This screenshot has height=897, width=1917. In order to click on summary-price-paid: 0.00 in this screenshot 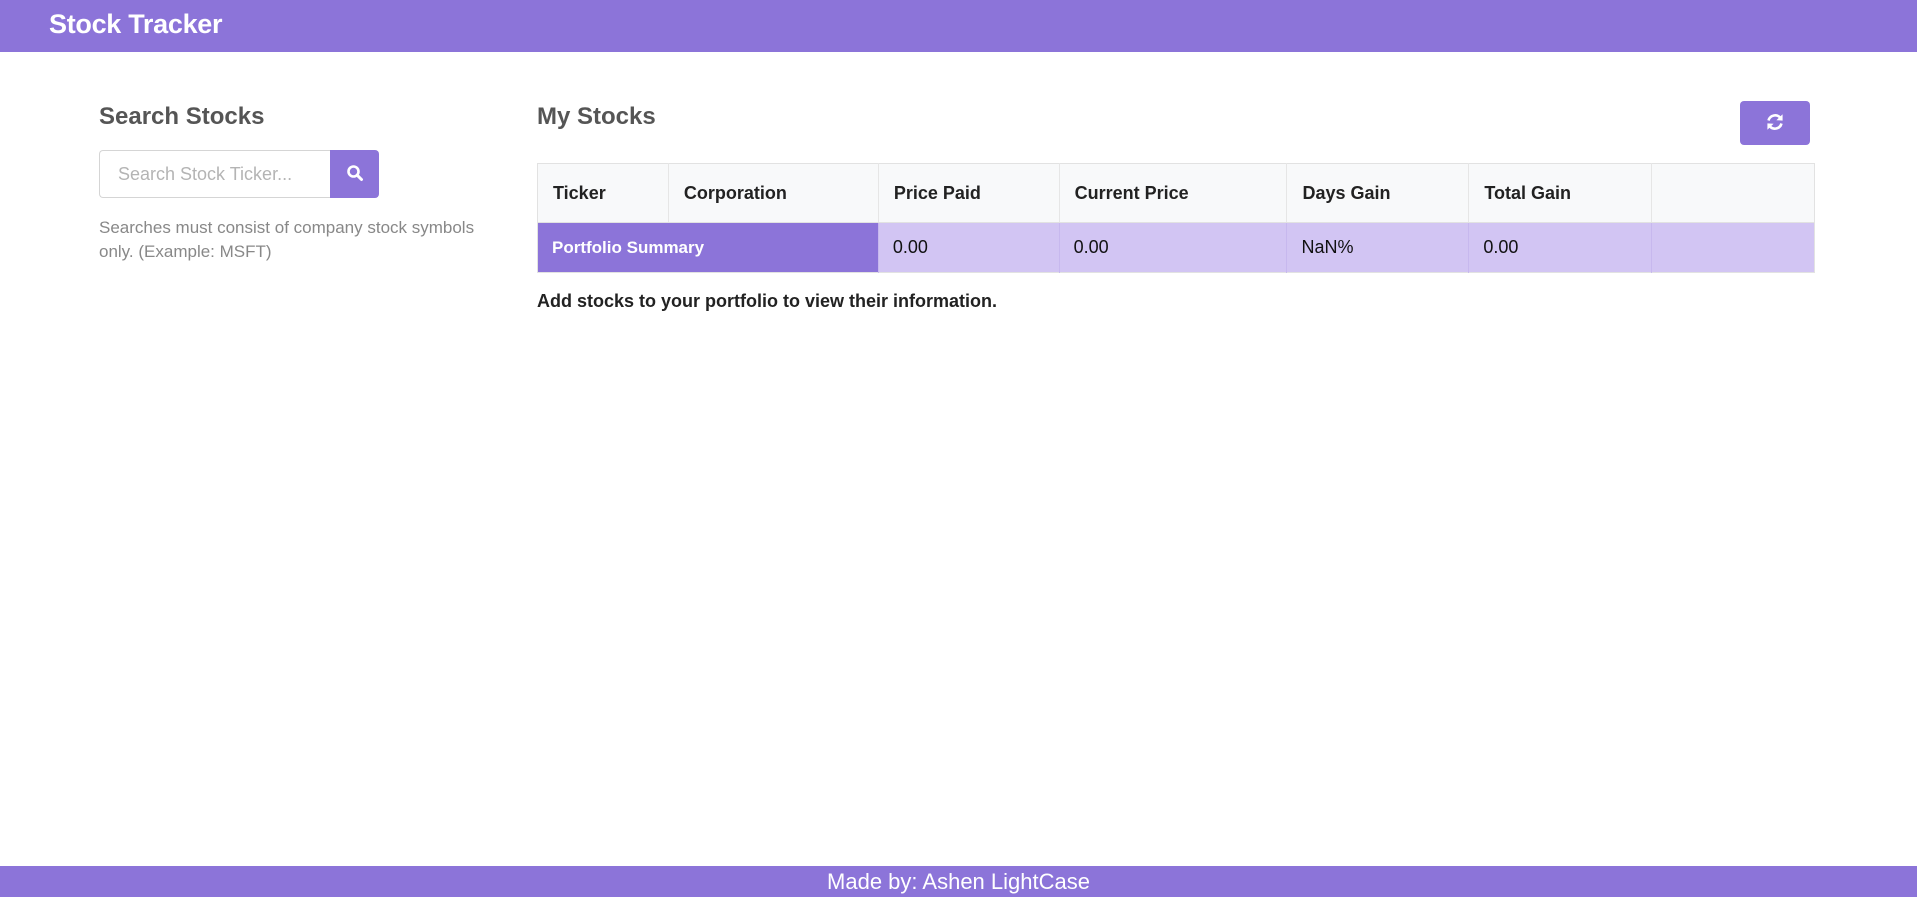, I will do `click(969, 247)`.